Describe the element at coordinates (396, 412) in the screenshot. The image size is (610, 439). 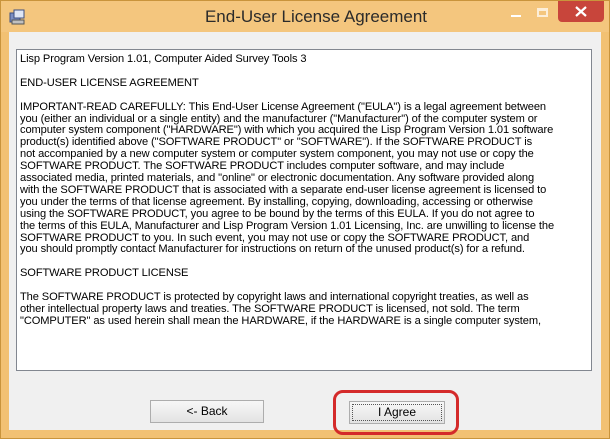
I see `red-highlight-circle` at that location.